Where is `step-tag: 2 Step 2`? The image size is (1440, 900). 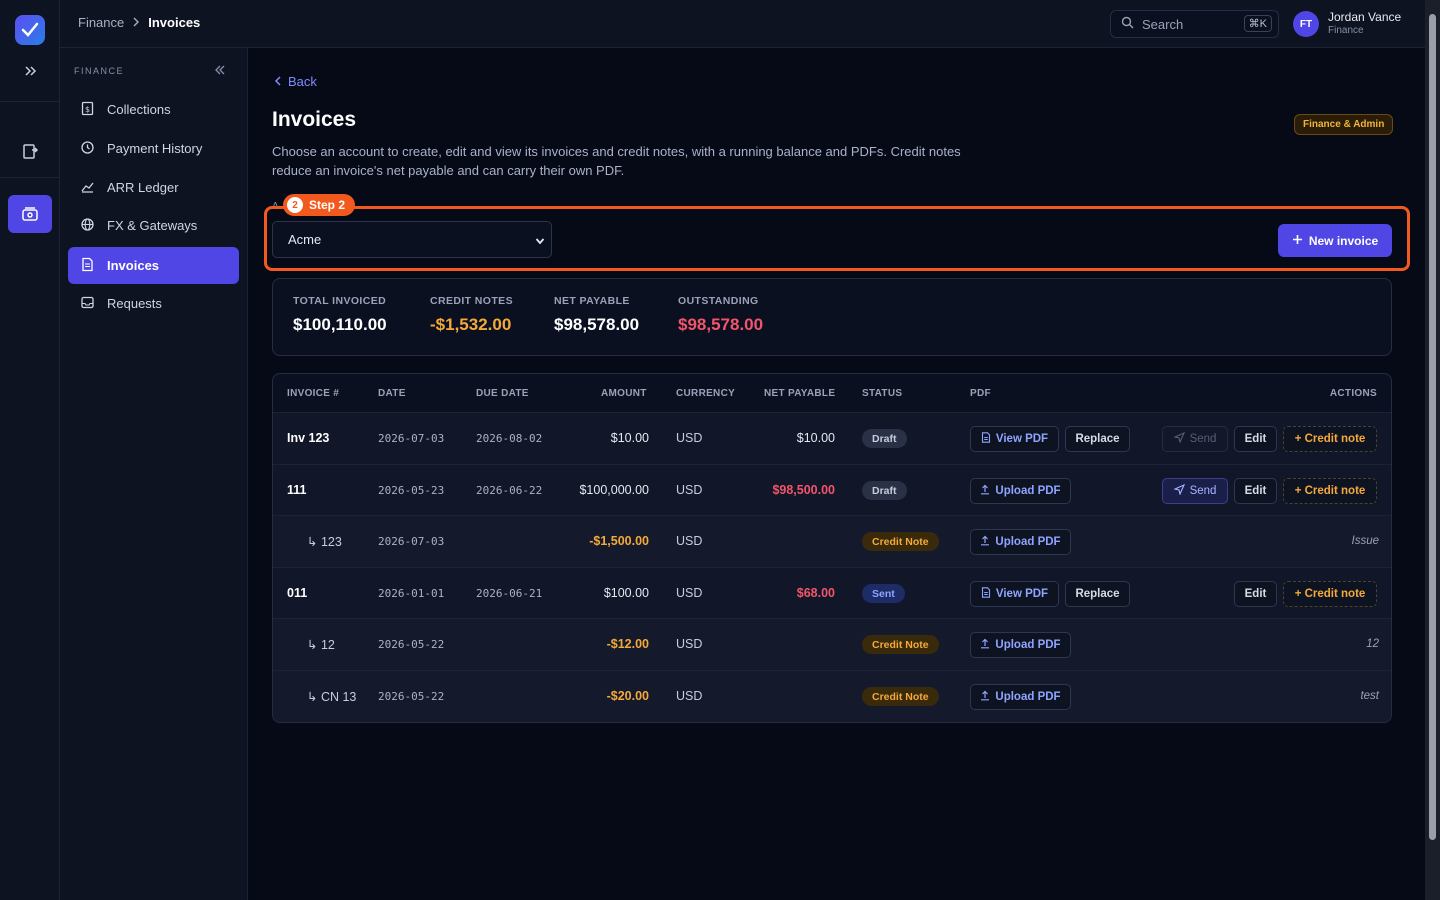 step-tag: 2 Step 2 is located at coordinates (319, 205).